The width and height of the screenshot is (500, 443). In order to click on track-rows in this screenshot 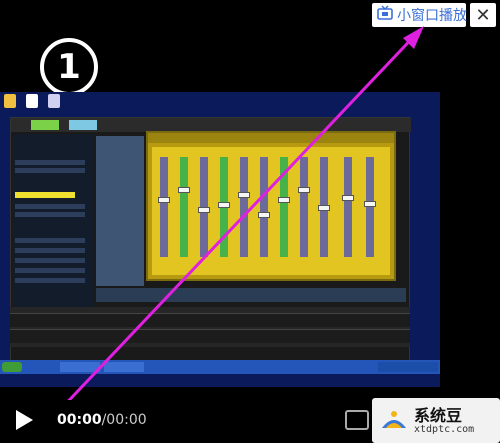, I will do `click(210, 327)`.